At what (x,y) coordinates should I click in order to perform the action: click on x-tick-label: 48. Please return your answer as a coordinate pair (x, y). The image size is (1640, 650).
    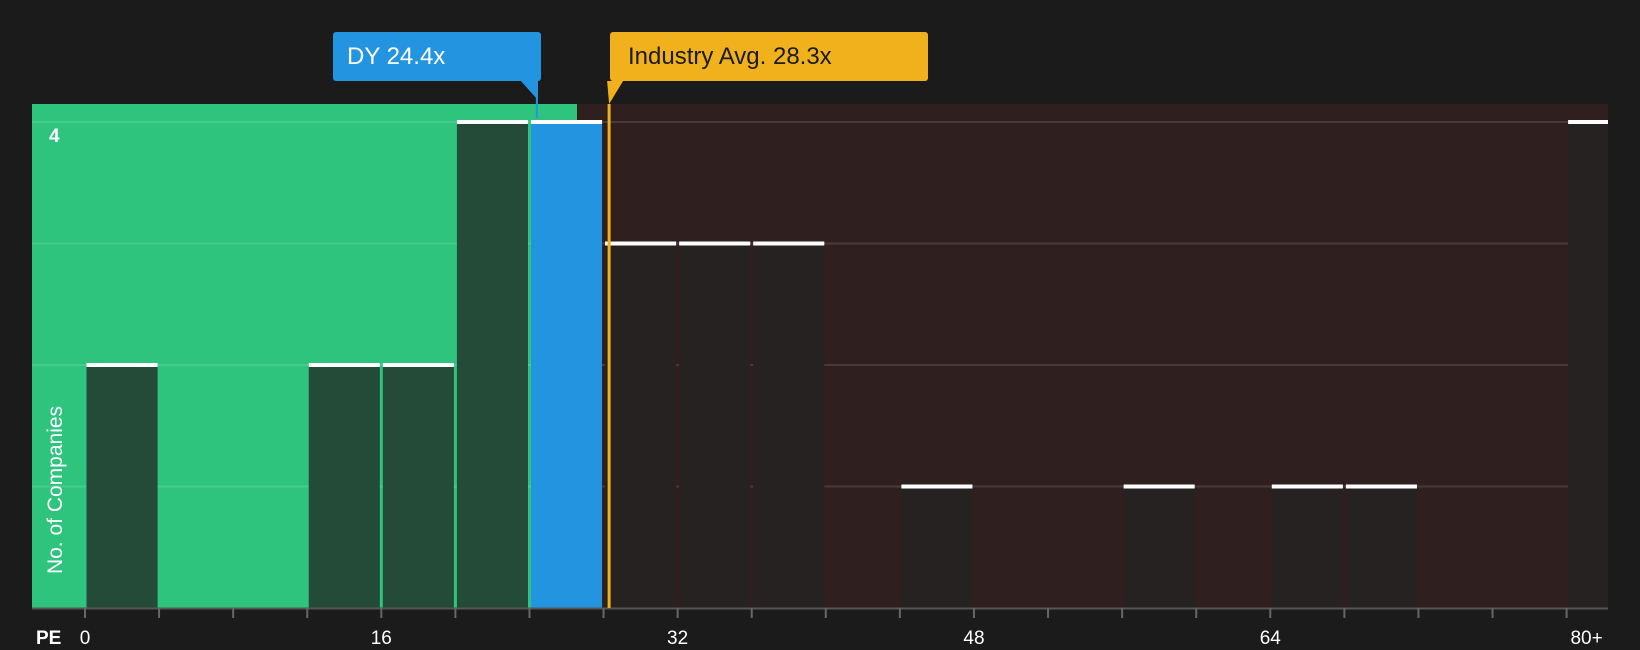
    Looking at the image, I should click on (974, 638).